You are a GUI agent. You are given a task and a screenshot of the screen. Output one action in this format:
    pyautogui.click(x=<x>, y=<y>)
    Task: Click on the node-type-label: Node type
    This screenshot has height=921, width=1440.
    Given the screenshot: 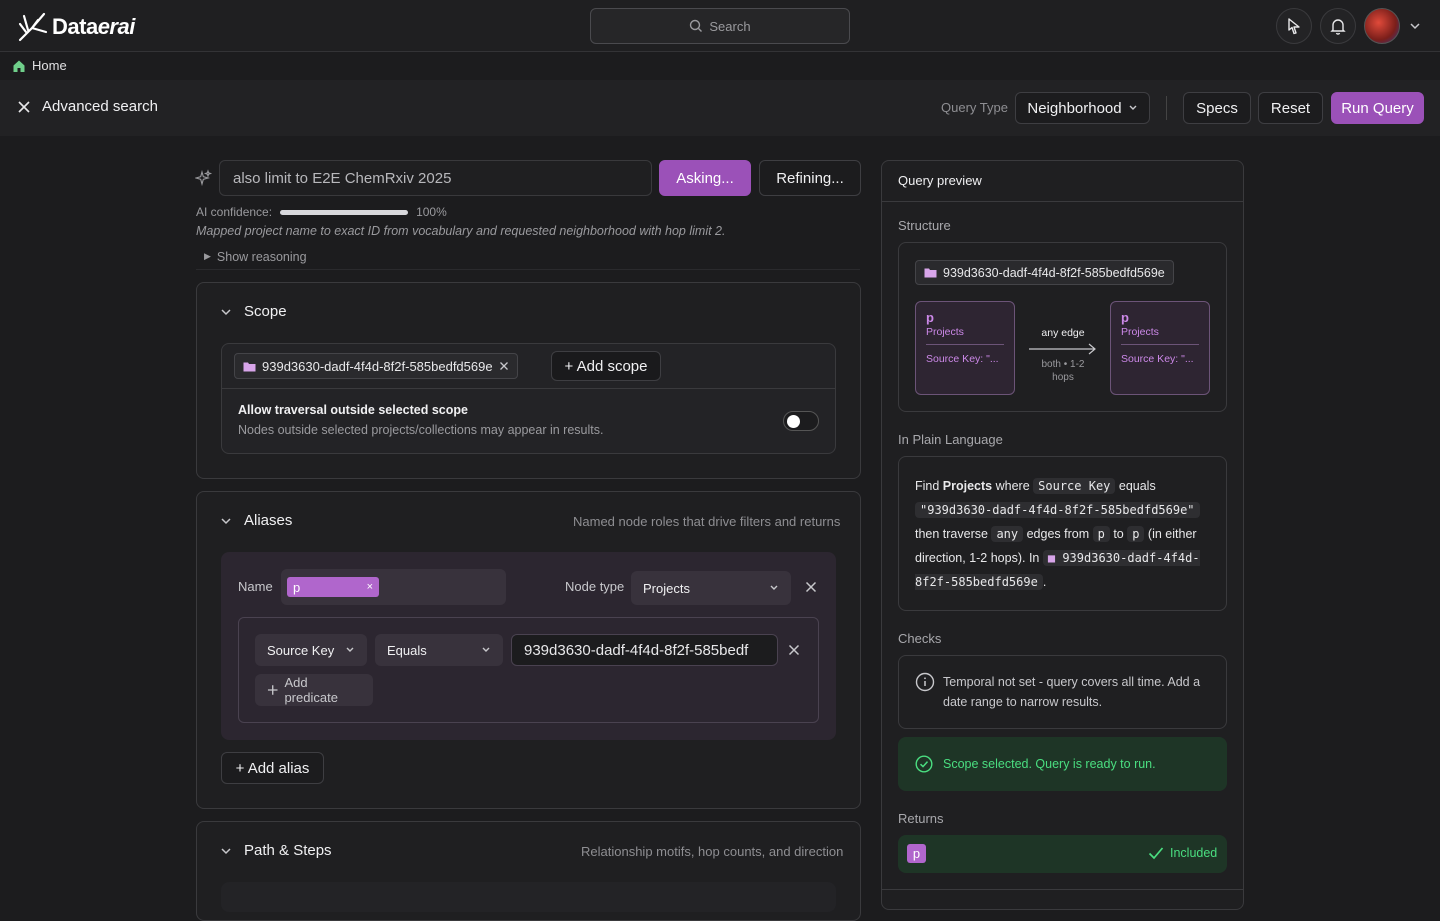 What is the action you would take?
    pyautogui.click(x=595, y=586)
    